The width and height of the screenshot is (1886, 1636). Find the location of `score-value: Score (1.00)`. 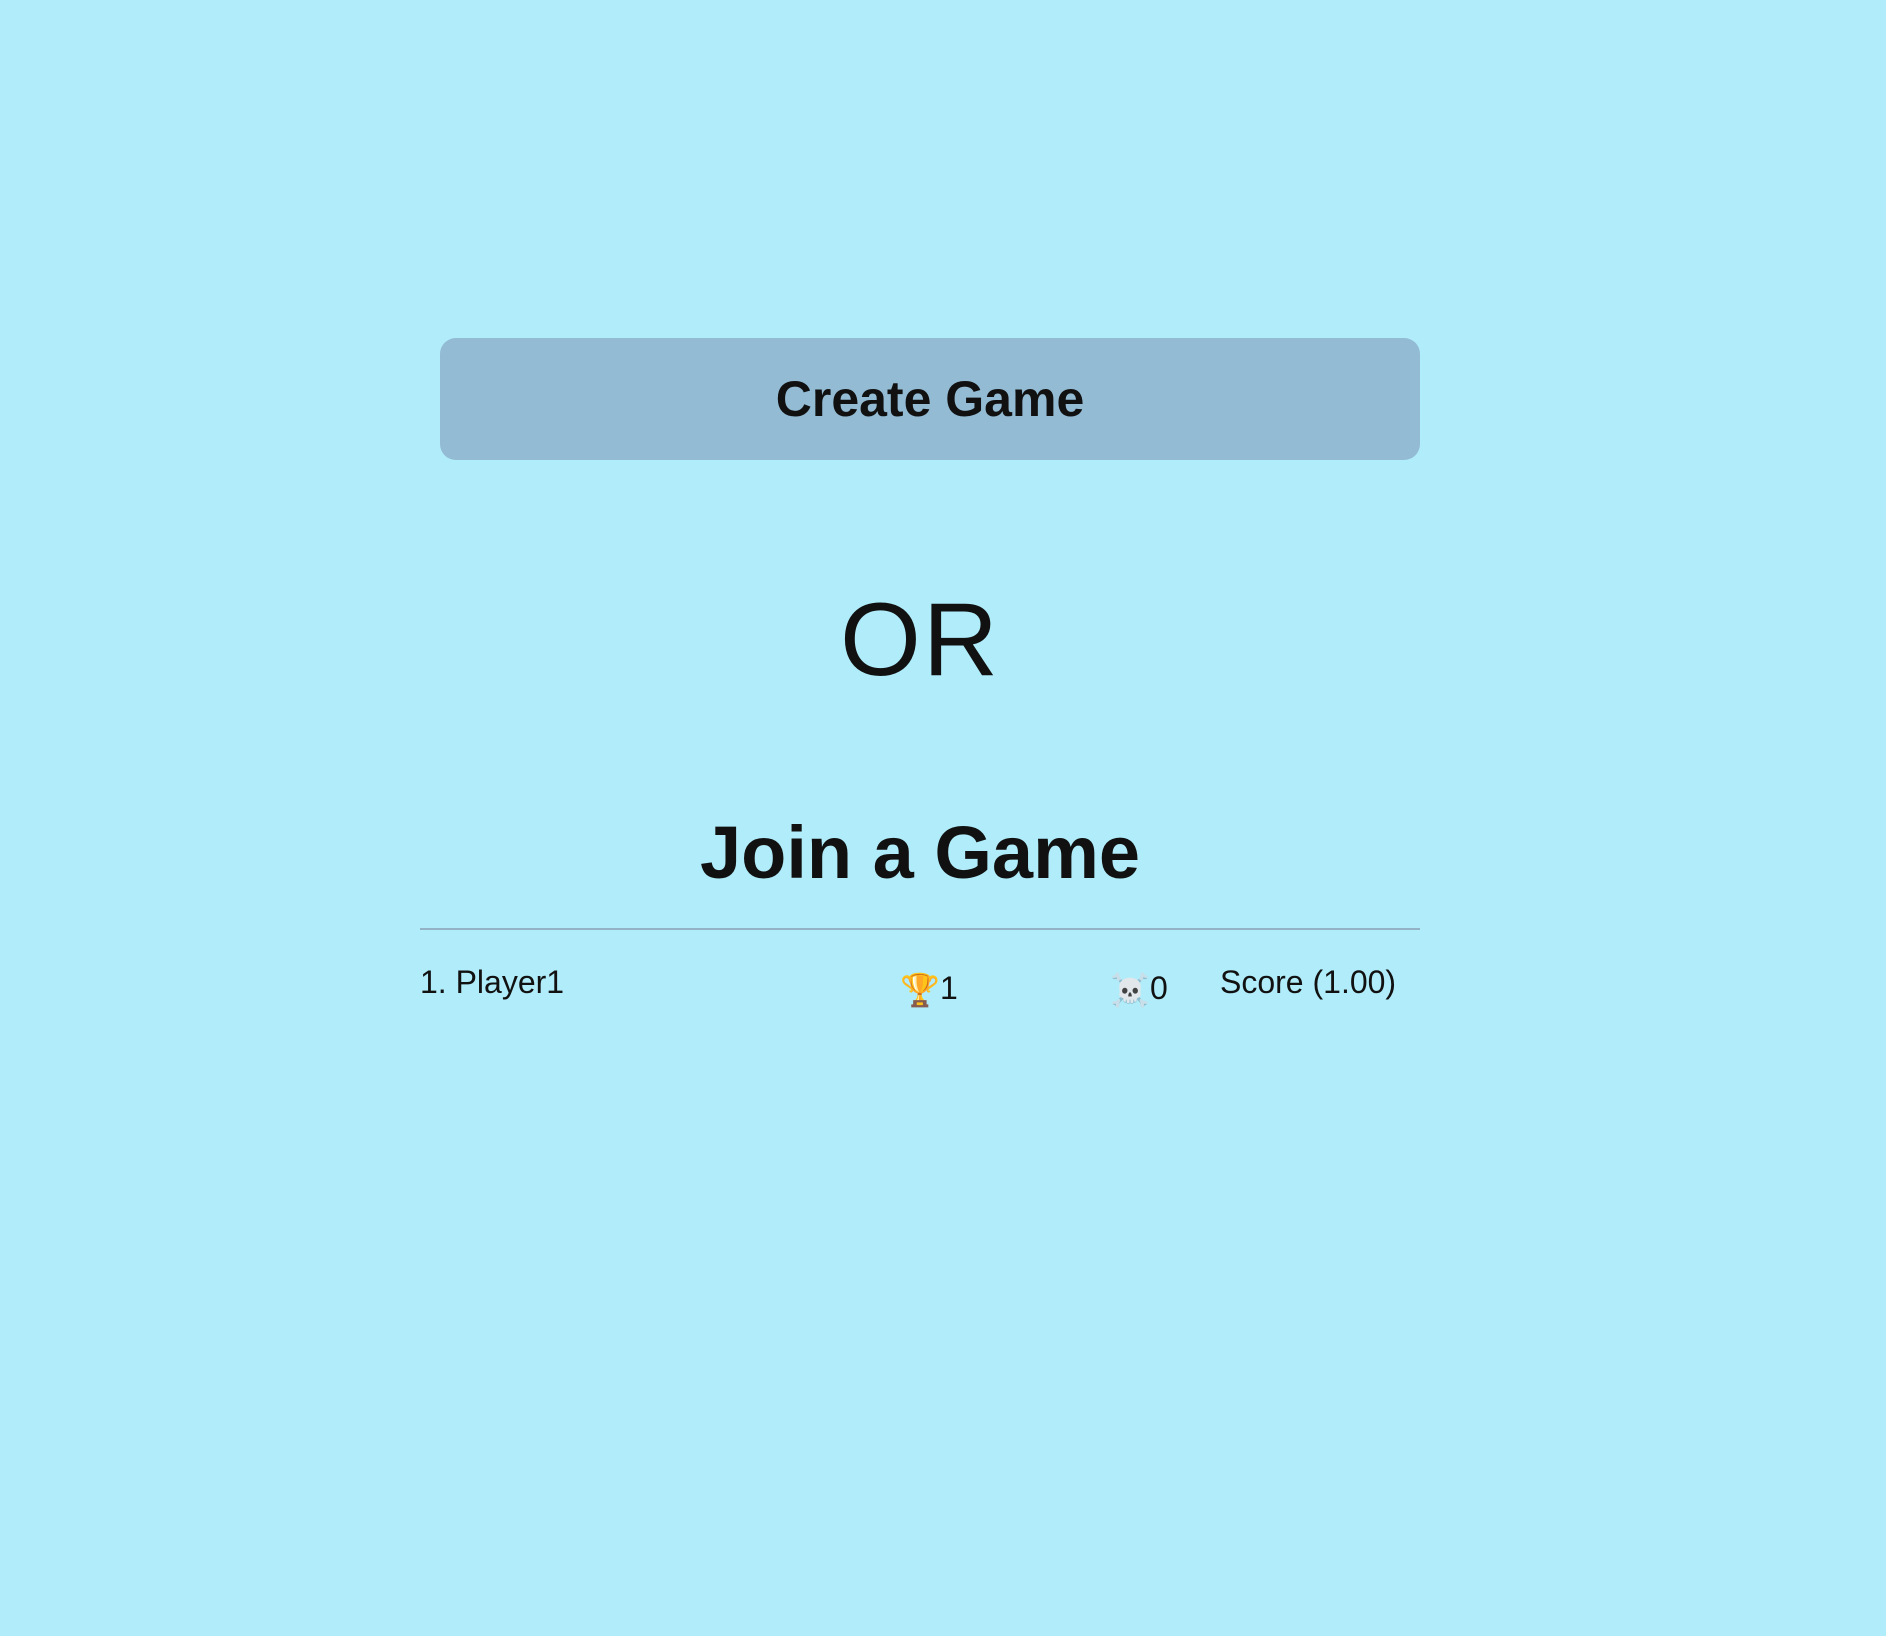

score-value: Score (1.00) is located at coordinates (1308, 982).